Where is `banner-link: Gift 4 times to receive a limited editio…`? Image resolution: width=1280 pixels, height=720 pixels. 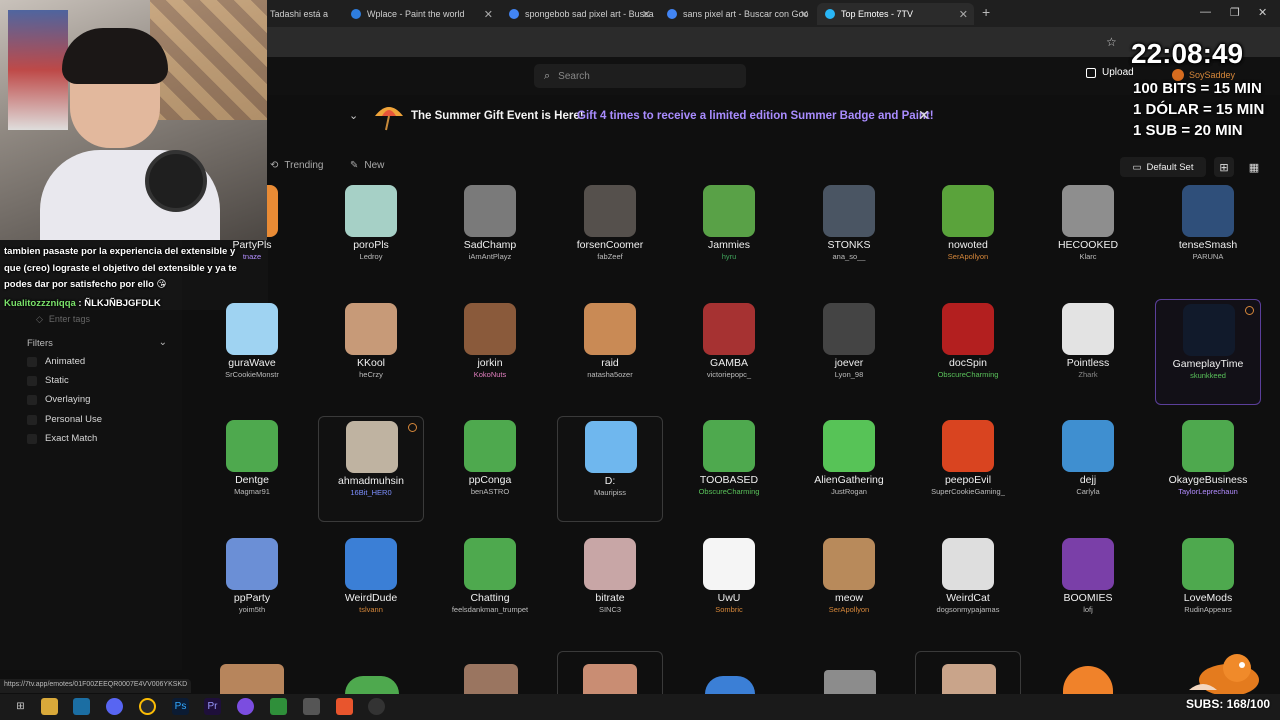 banner-link: Gift 4 times to receive a limited editio… is located at coordinates (755, 116).